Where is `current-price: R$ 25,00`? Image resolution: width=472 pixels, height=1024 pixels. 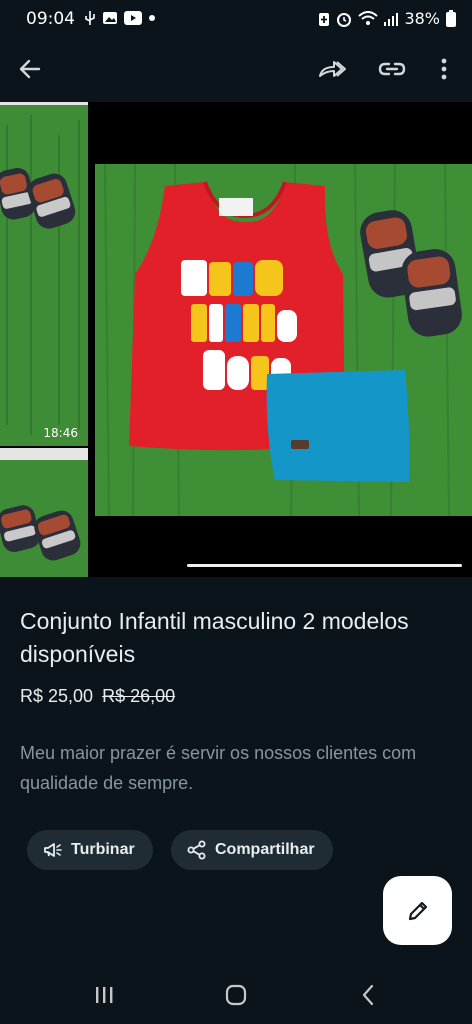 current-price: R$ 25,00 is located at coordinates (57, 696).